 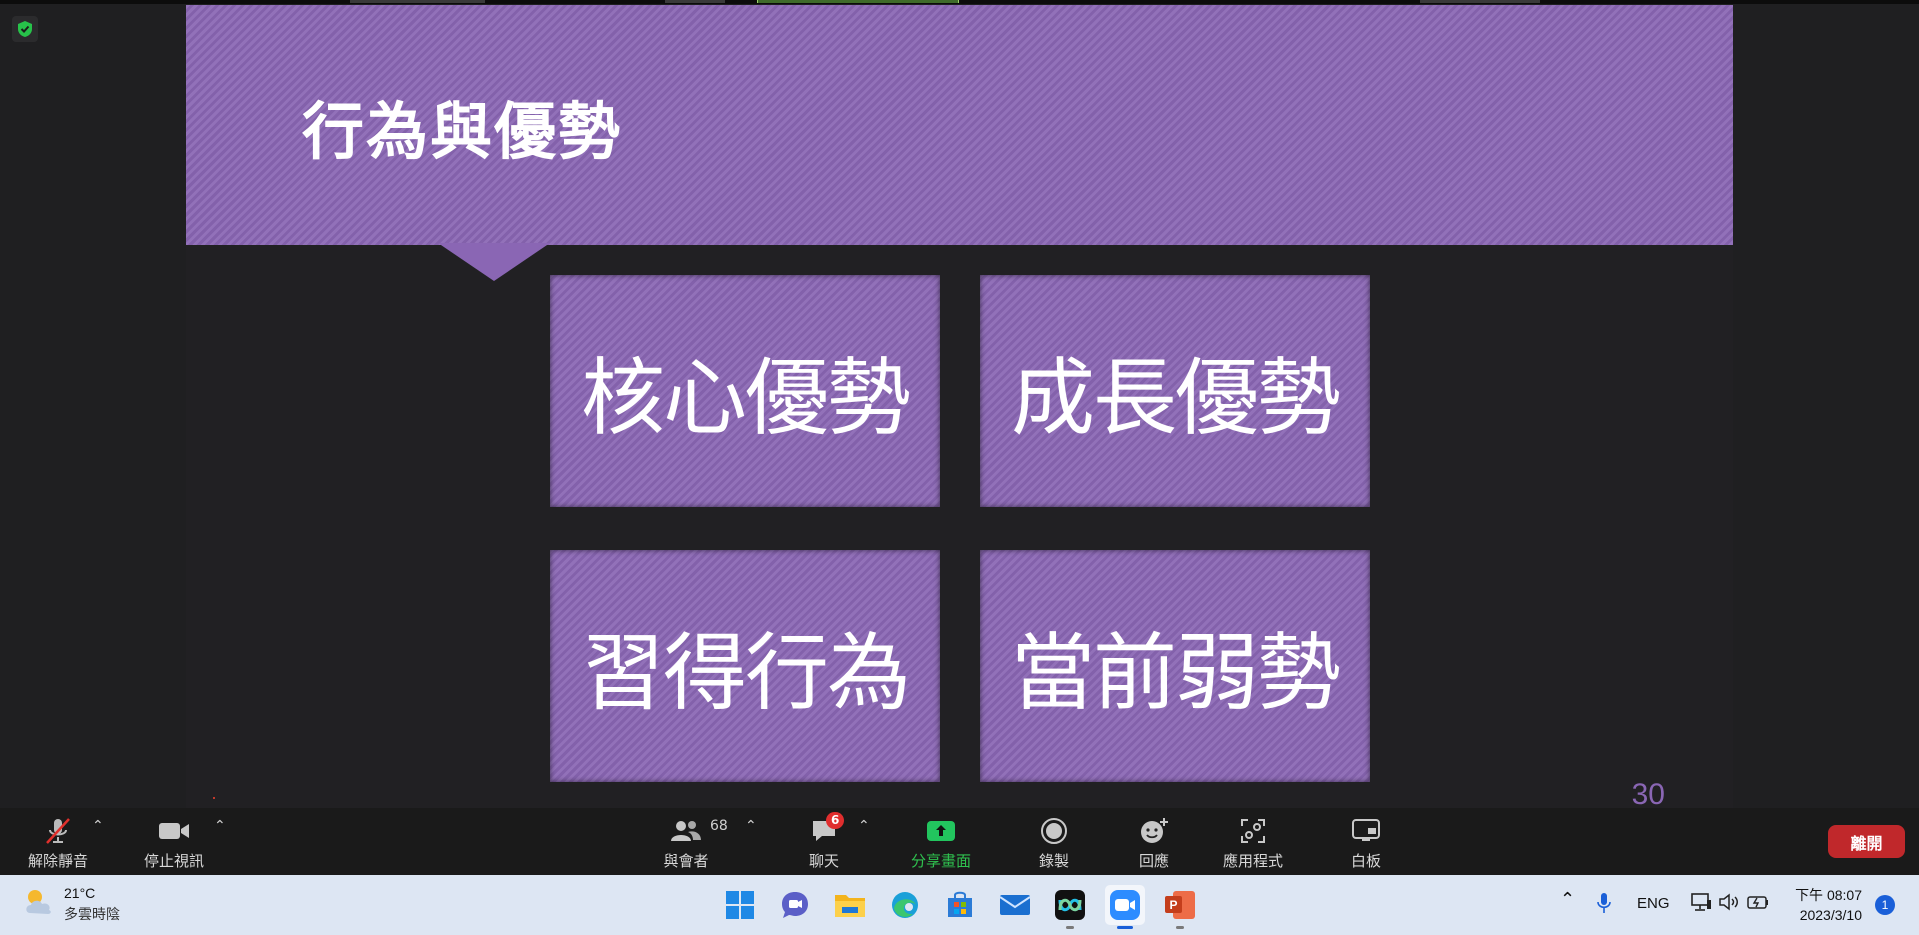 I want to click on chat-unread-badge: 6, so click(x=835, y=820).